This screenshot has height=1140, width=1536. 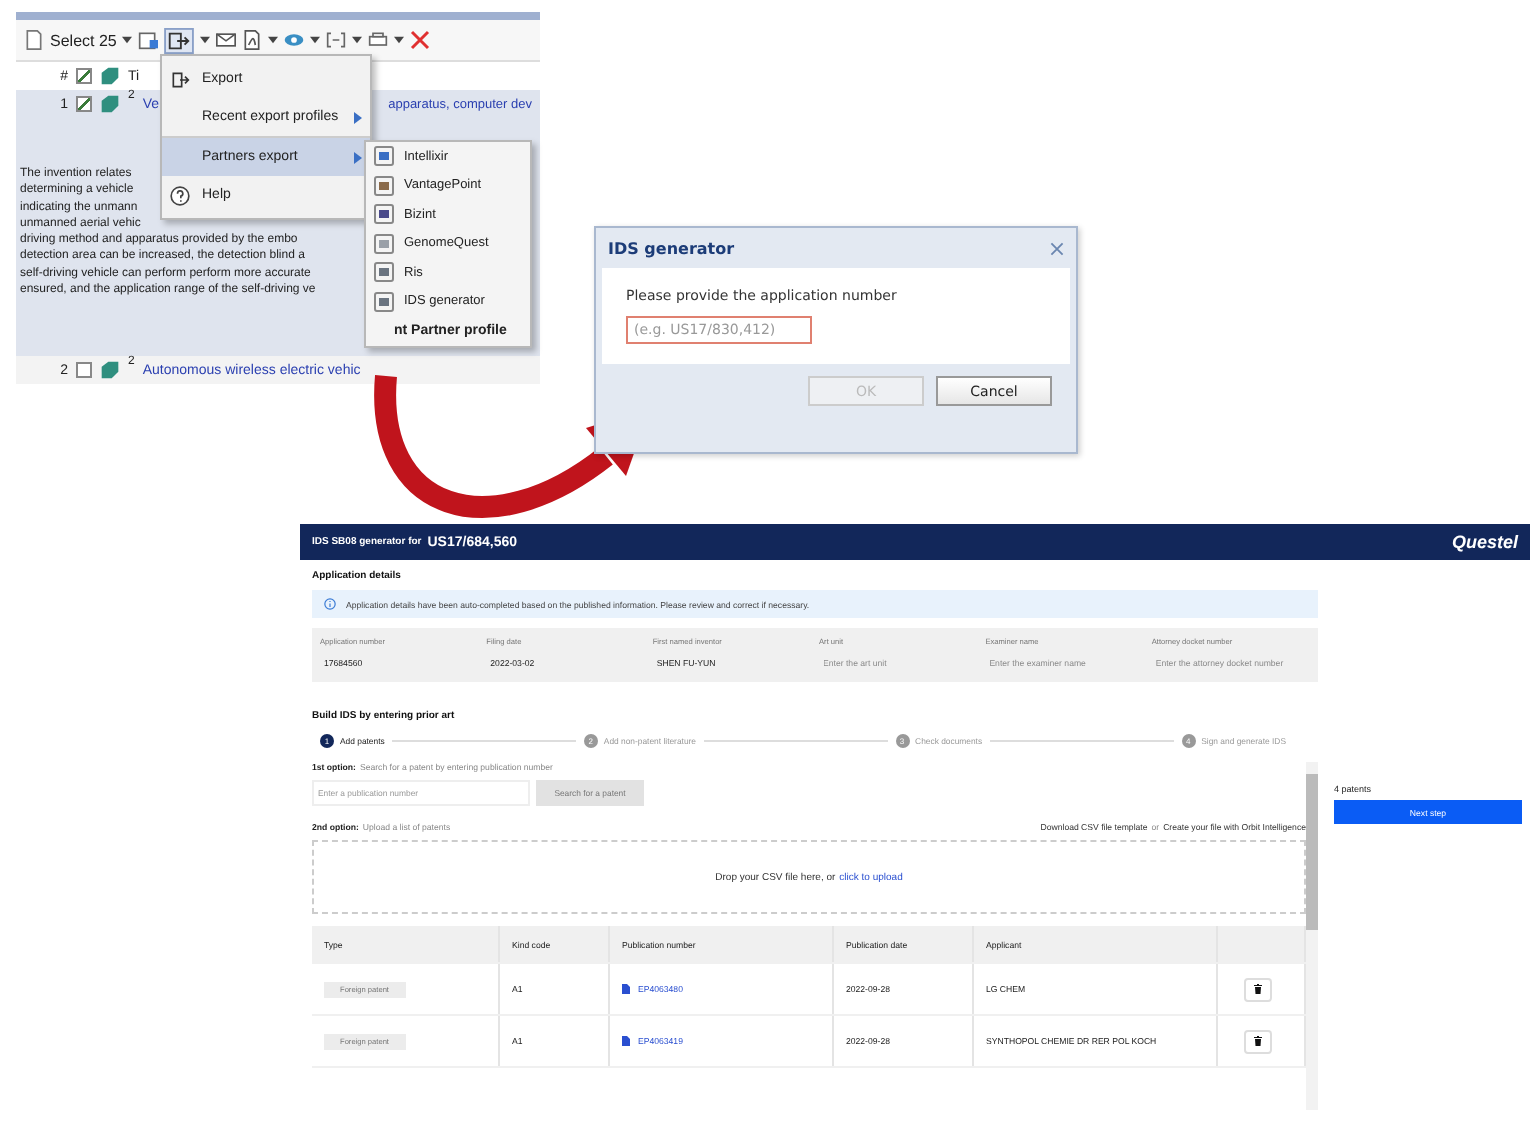 I want to click on brackets-icon, so click(x=336, y=40).